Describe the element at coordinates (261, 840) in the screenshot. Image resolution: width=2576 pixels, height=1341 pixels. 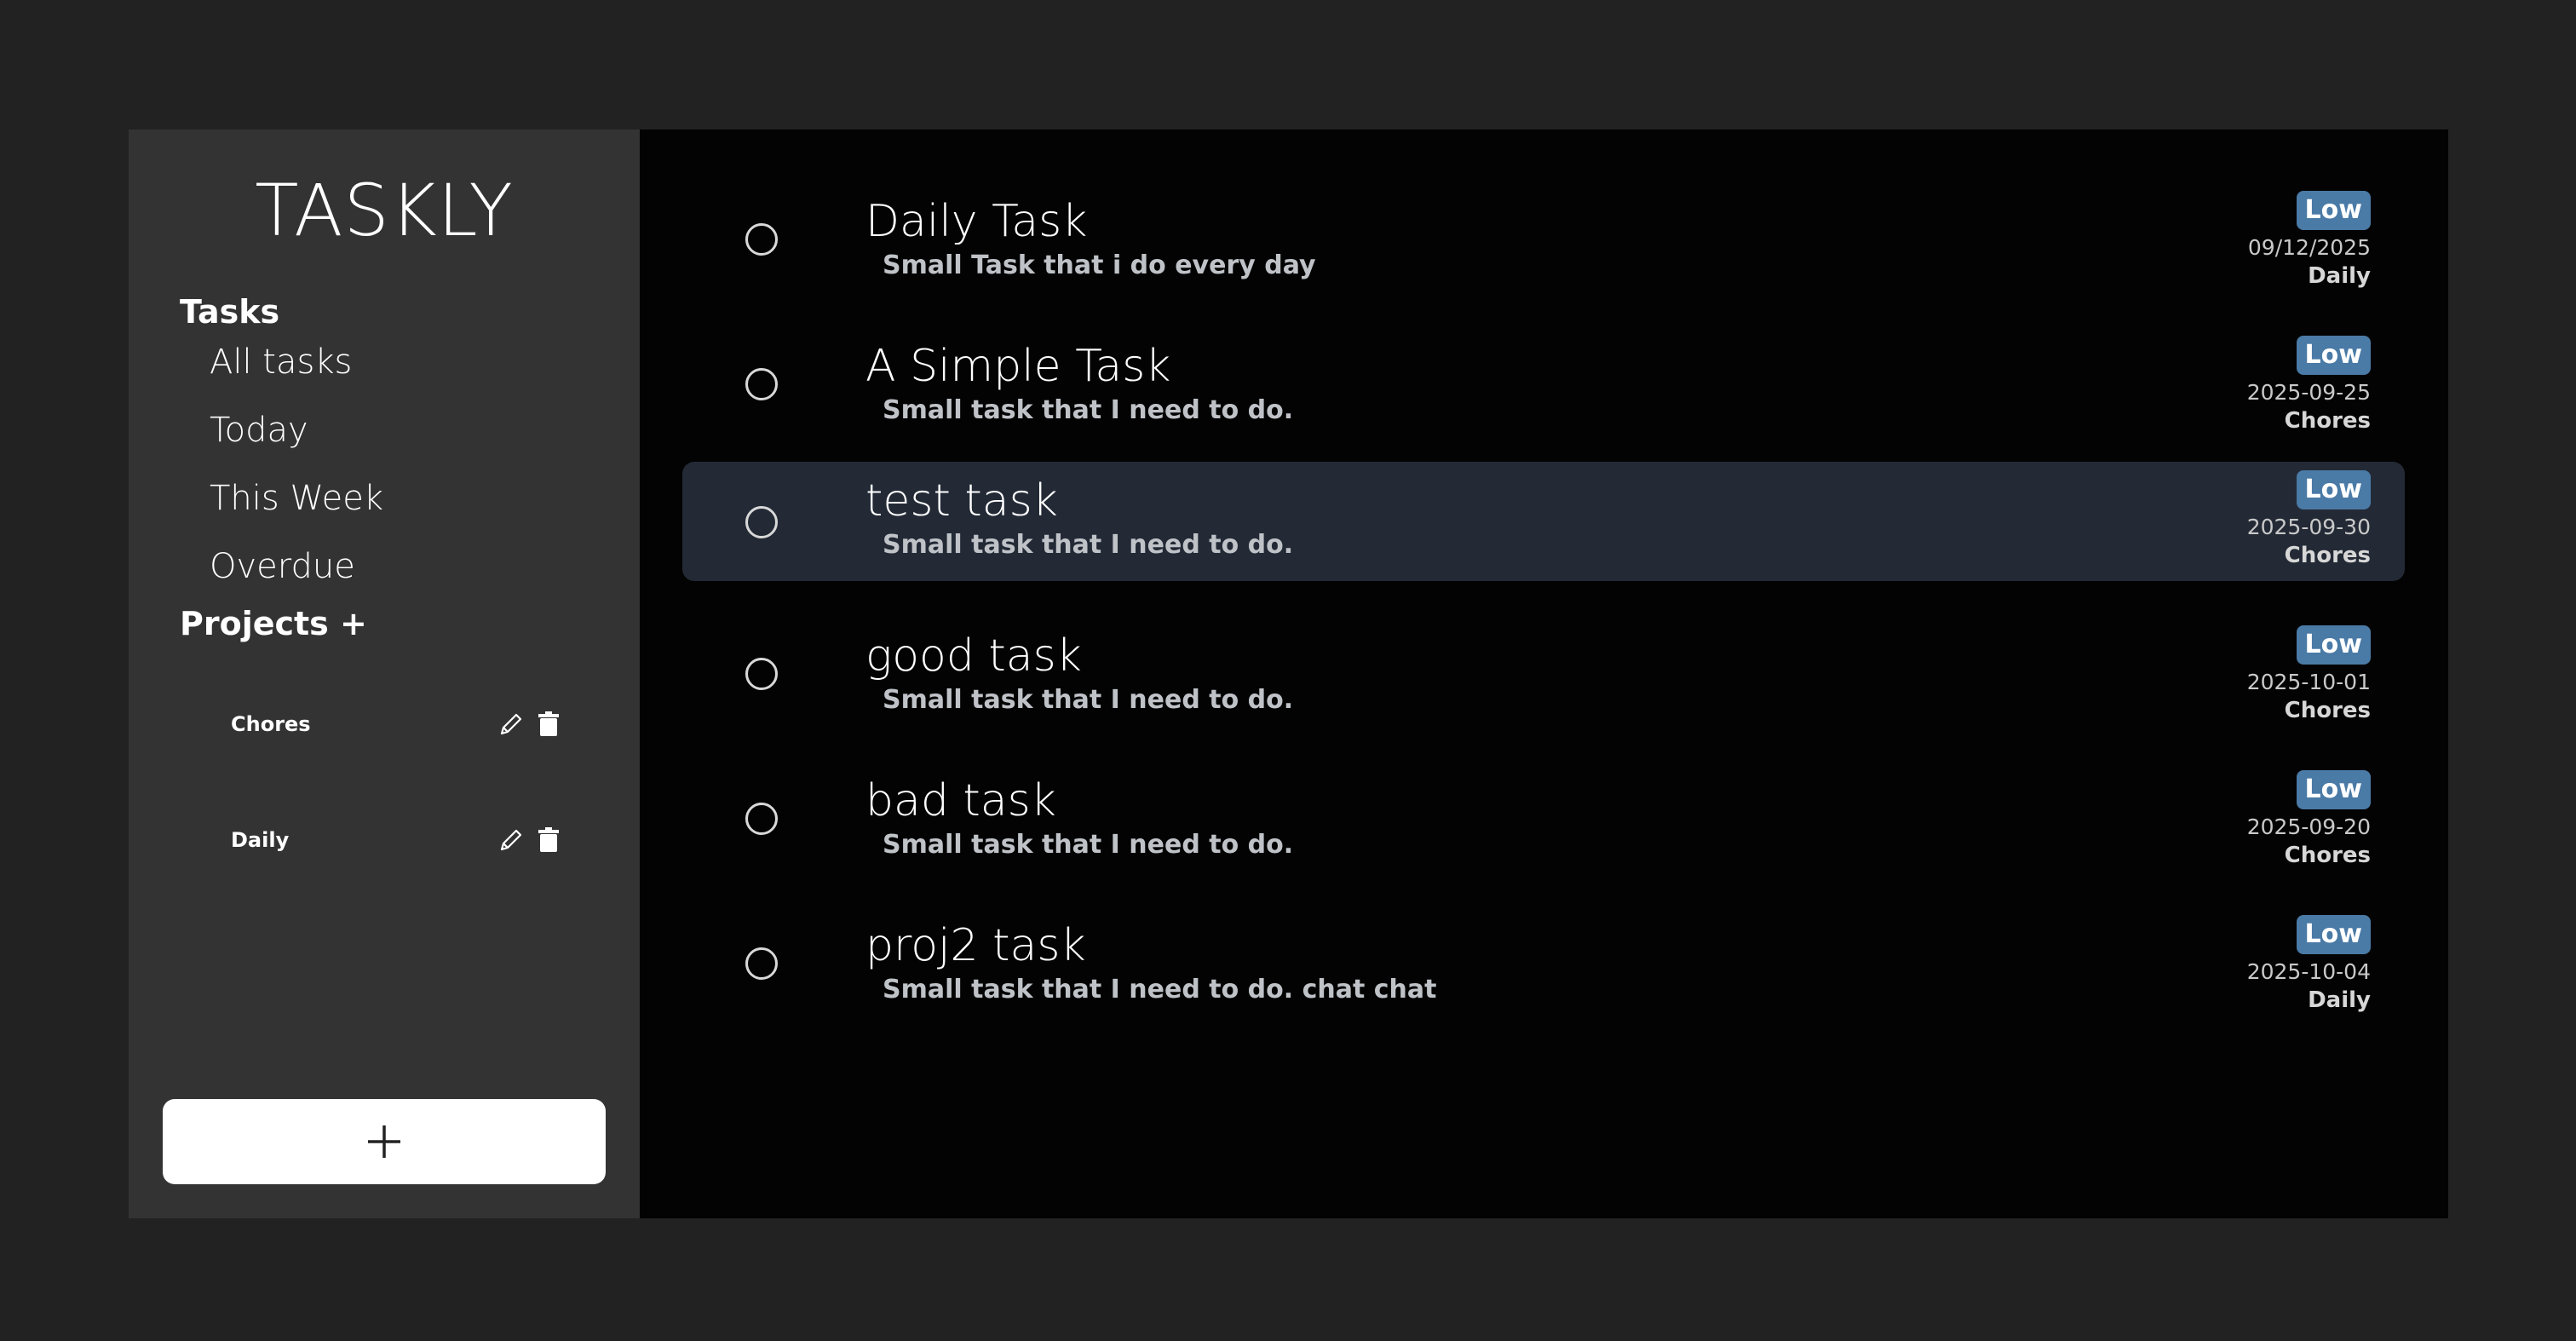
I see `project-name: Daily` at that location.